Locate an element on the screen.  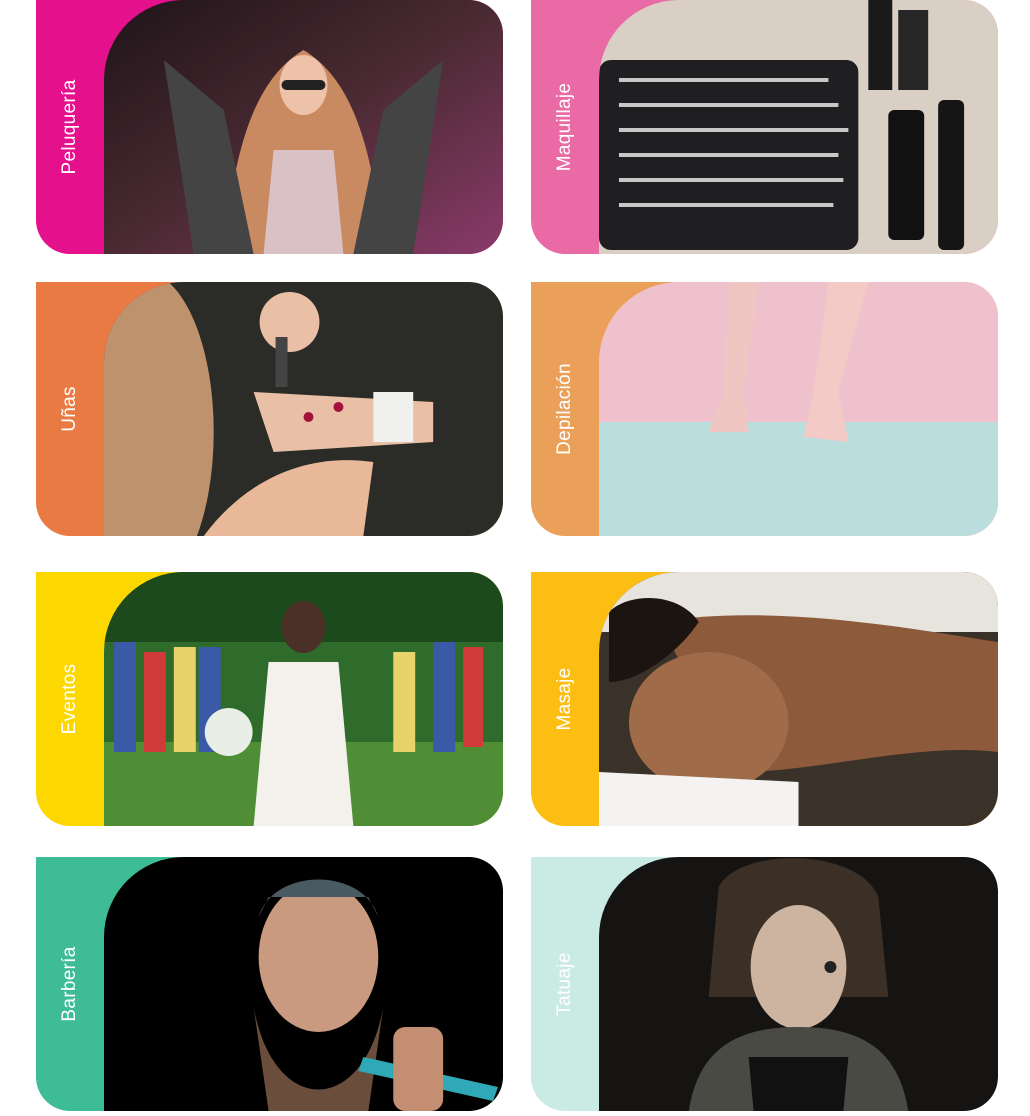
category-card-depilacion: Depilación is located at coordinates (764, 409).